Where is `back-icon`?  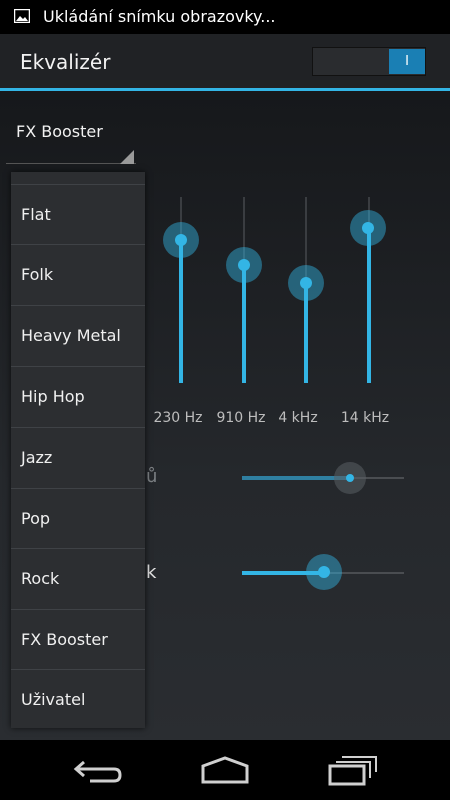
back-icon is located at coordinates (100, 770).